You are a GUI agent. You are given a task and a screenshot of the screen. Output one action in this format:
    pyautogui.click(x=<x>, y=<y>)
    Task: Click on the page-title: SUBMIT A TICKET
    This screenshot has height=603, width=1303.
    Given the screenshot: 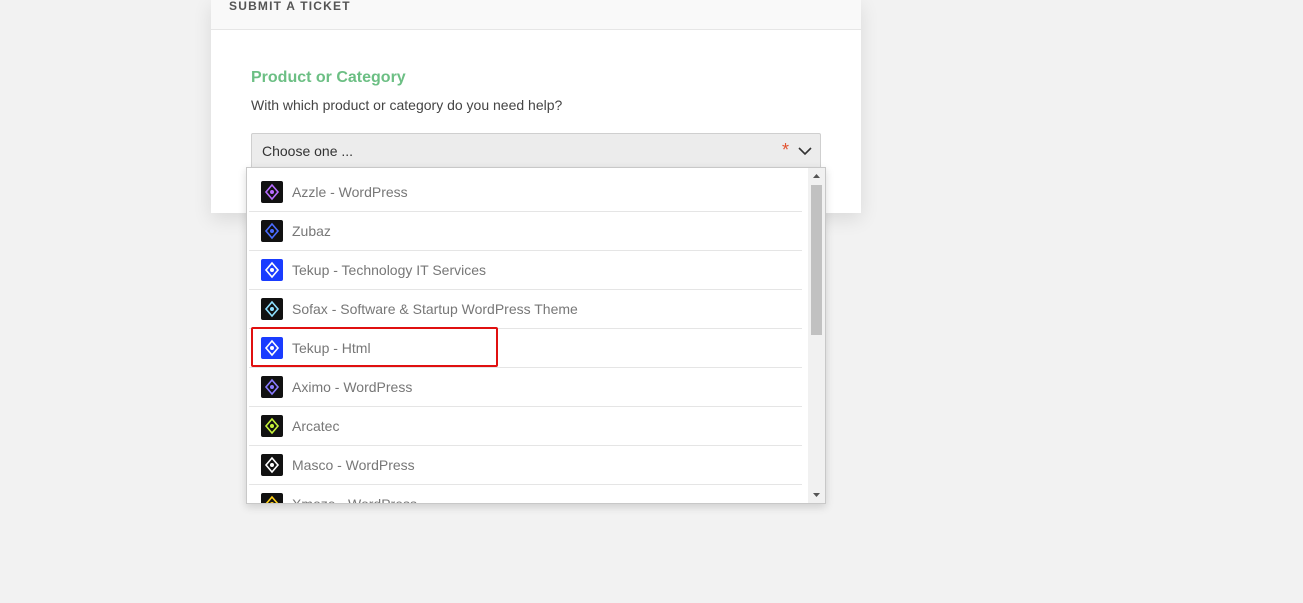 What is the action you would take?
    pyautogui.click(x=290, y=6)
    